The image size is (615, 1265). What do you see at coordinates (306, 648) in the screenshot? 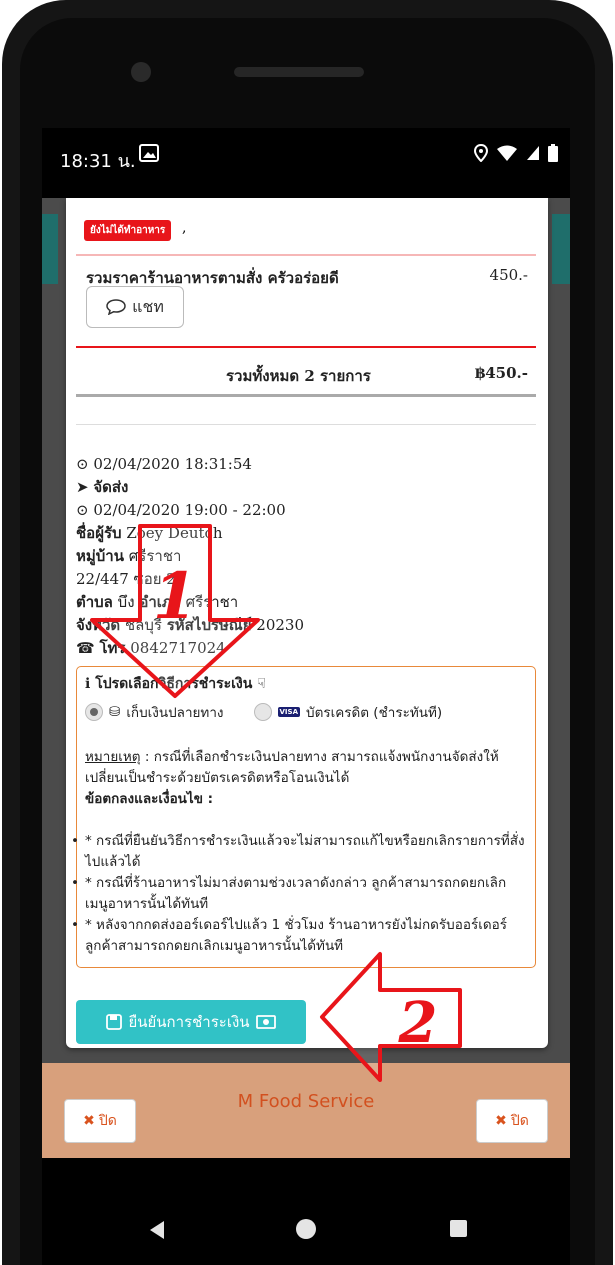
I see `phone-row: ☎ โทร 0842717024` at bounding box center [306, 648].